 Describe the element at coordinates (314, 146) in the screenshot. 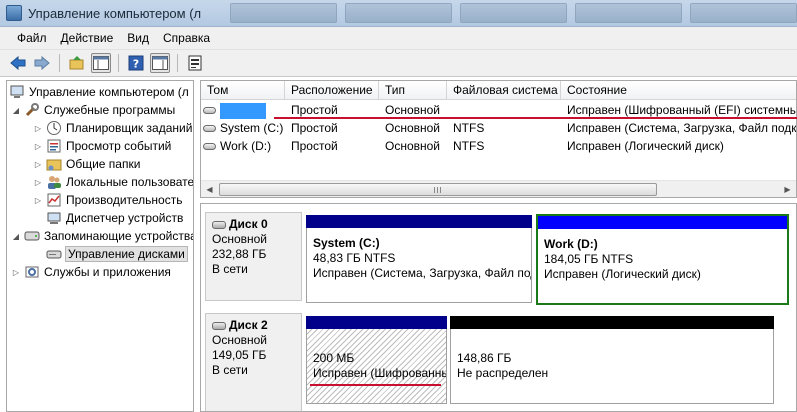

I see `volume-layout: Простой` at that location.